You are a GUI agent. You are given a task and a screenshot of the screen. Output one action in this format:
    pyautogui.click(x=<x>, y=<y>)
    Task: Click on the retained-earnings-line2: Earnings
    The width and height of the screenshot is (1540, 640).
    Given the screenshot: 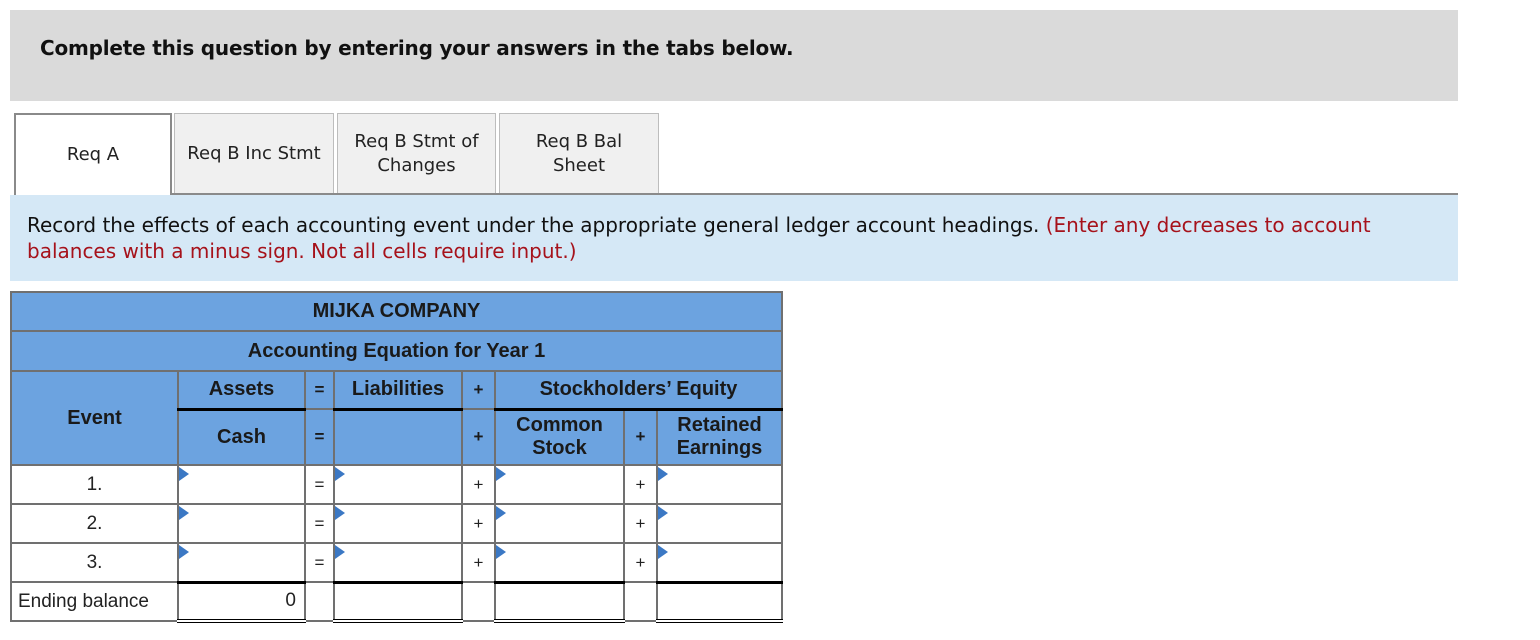 What is the action you would take?
    pyautogui.click(x=719, y=448)
    